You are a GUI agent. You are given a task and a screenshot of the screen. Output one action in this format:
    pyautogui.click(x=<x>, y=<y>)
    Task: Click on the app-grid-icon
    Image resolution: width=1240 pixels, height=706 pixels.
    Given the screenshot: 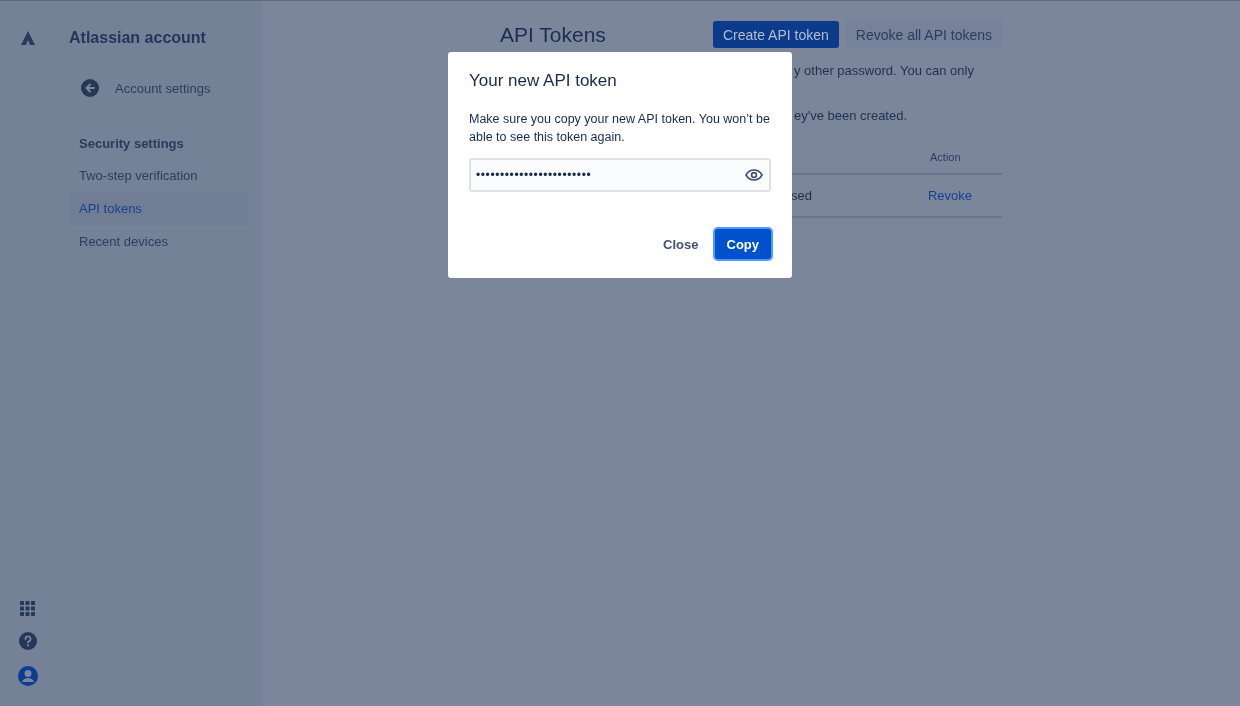 What is the action you would take?
    pyautogui.click(x=27, y=608)
    